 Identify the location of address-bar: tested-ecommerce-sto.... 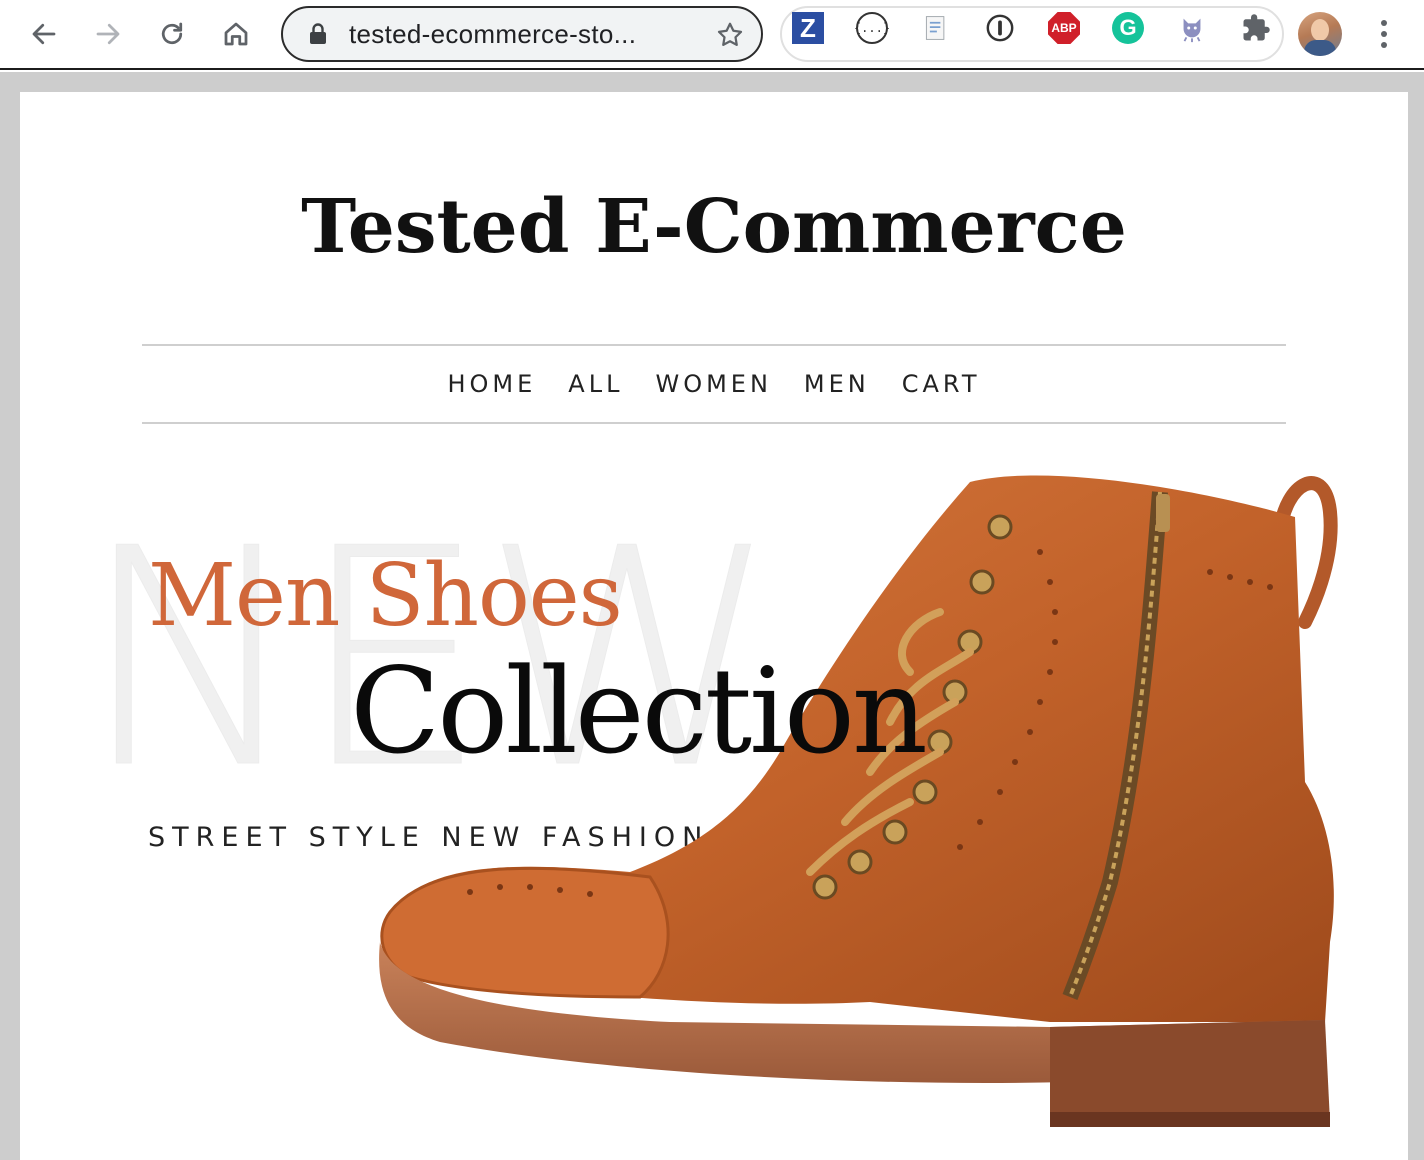
(522, 34).